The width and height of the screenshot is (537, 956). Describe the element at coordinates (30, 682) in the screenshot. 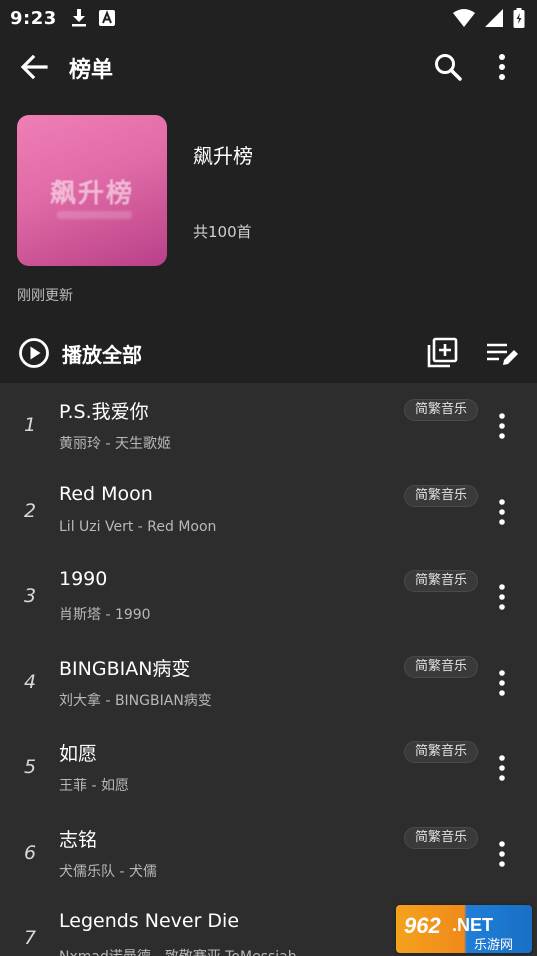

I see `song-index: 4` at that location.